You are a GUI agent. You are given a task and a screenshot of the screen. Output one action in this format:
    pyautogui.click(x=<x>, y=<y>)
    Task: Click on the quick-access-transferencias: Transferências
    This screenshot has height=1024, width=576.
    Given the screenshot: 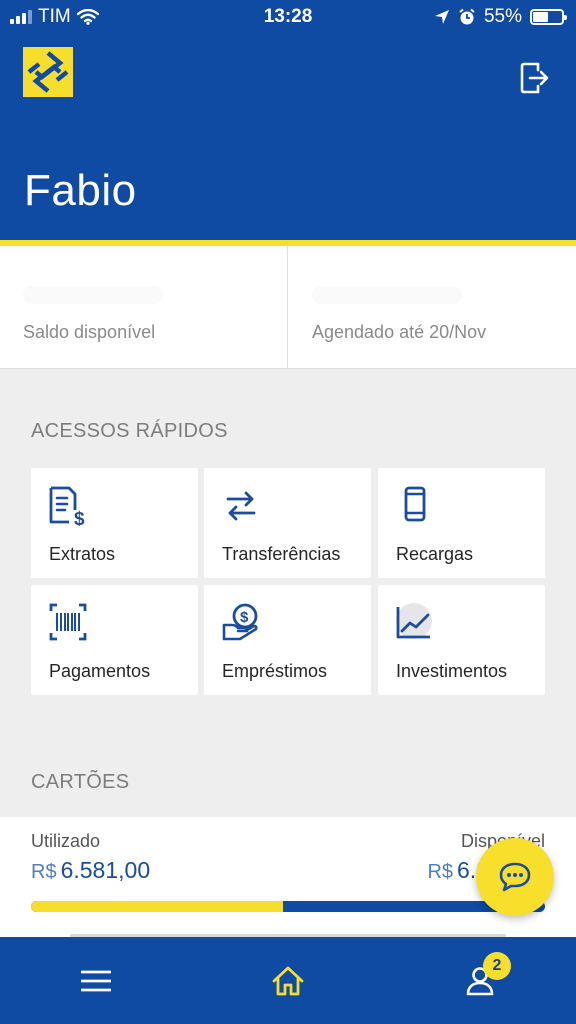 What is the action you would take?
    pyautogui.click(x=287, y=523)
    